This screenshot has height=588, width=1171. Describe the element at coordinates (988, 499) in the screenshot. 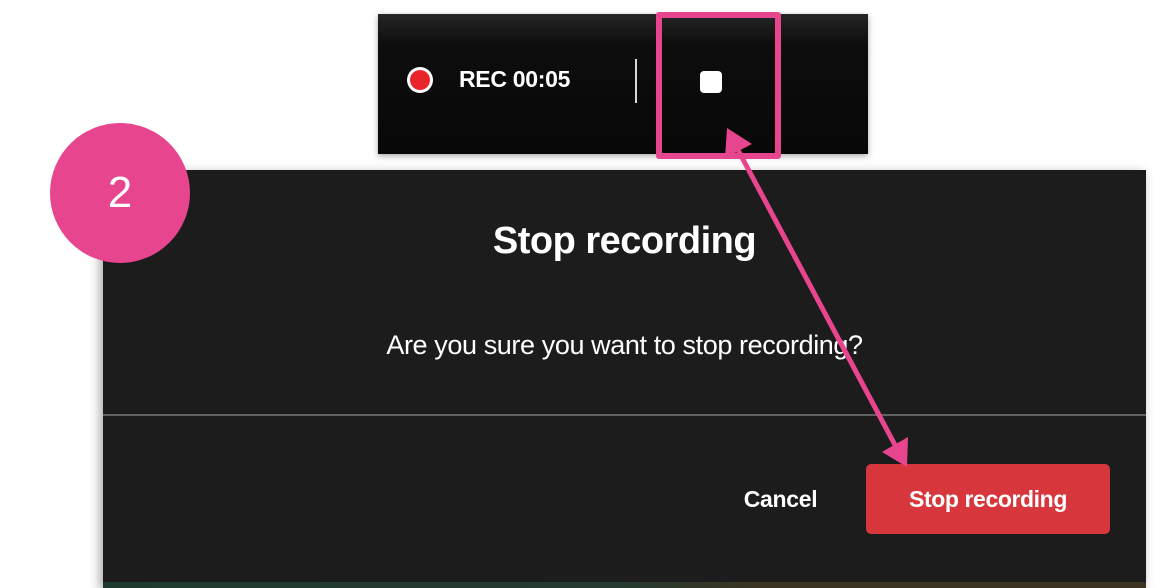

I see `stop-recording-button: Stop recording` at that location.